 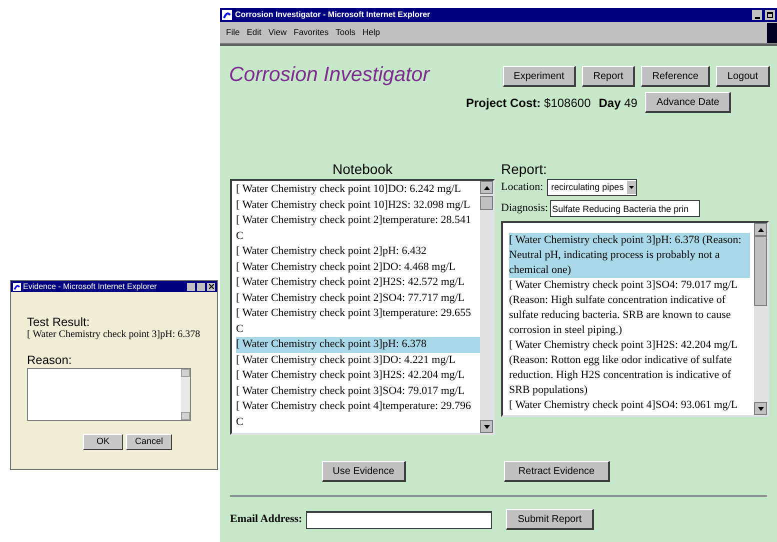 What do you see at coordinates (631, 103) in the screenshot?
I see `day-value: 49` at bounding box center [631, 103].